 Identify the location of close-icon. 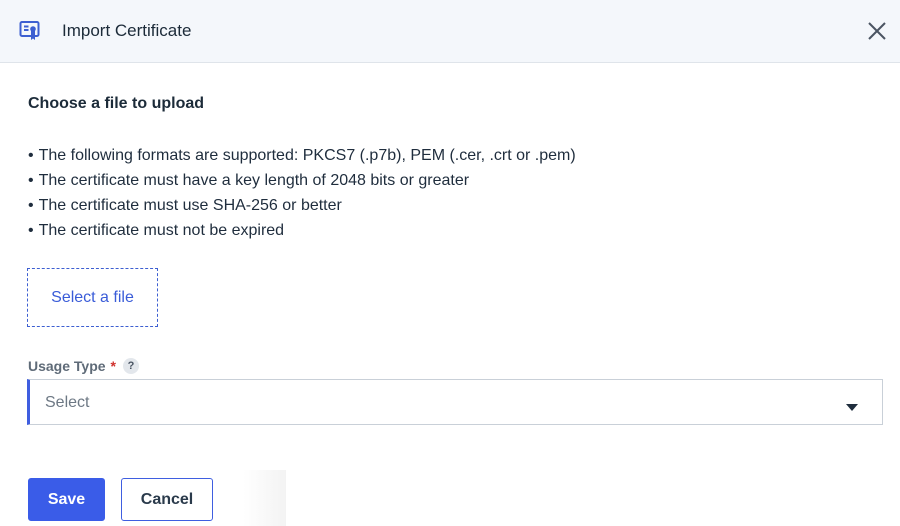
(877, 31).